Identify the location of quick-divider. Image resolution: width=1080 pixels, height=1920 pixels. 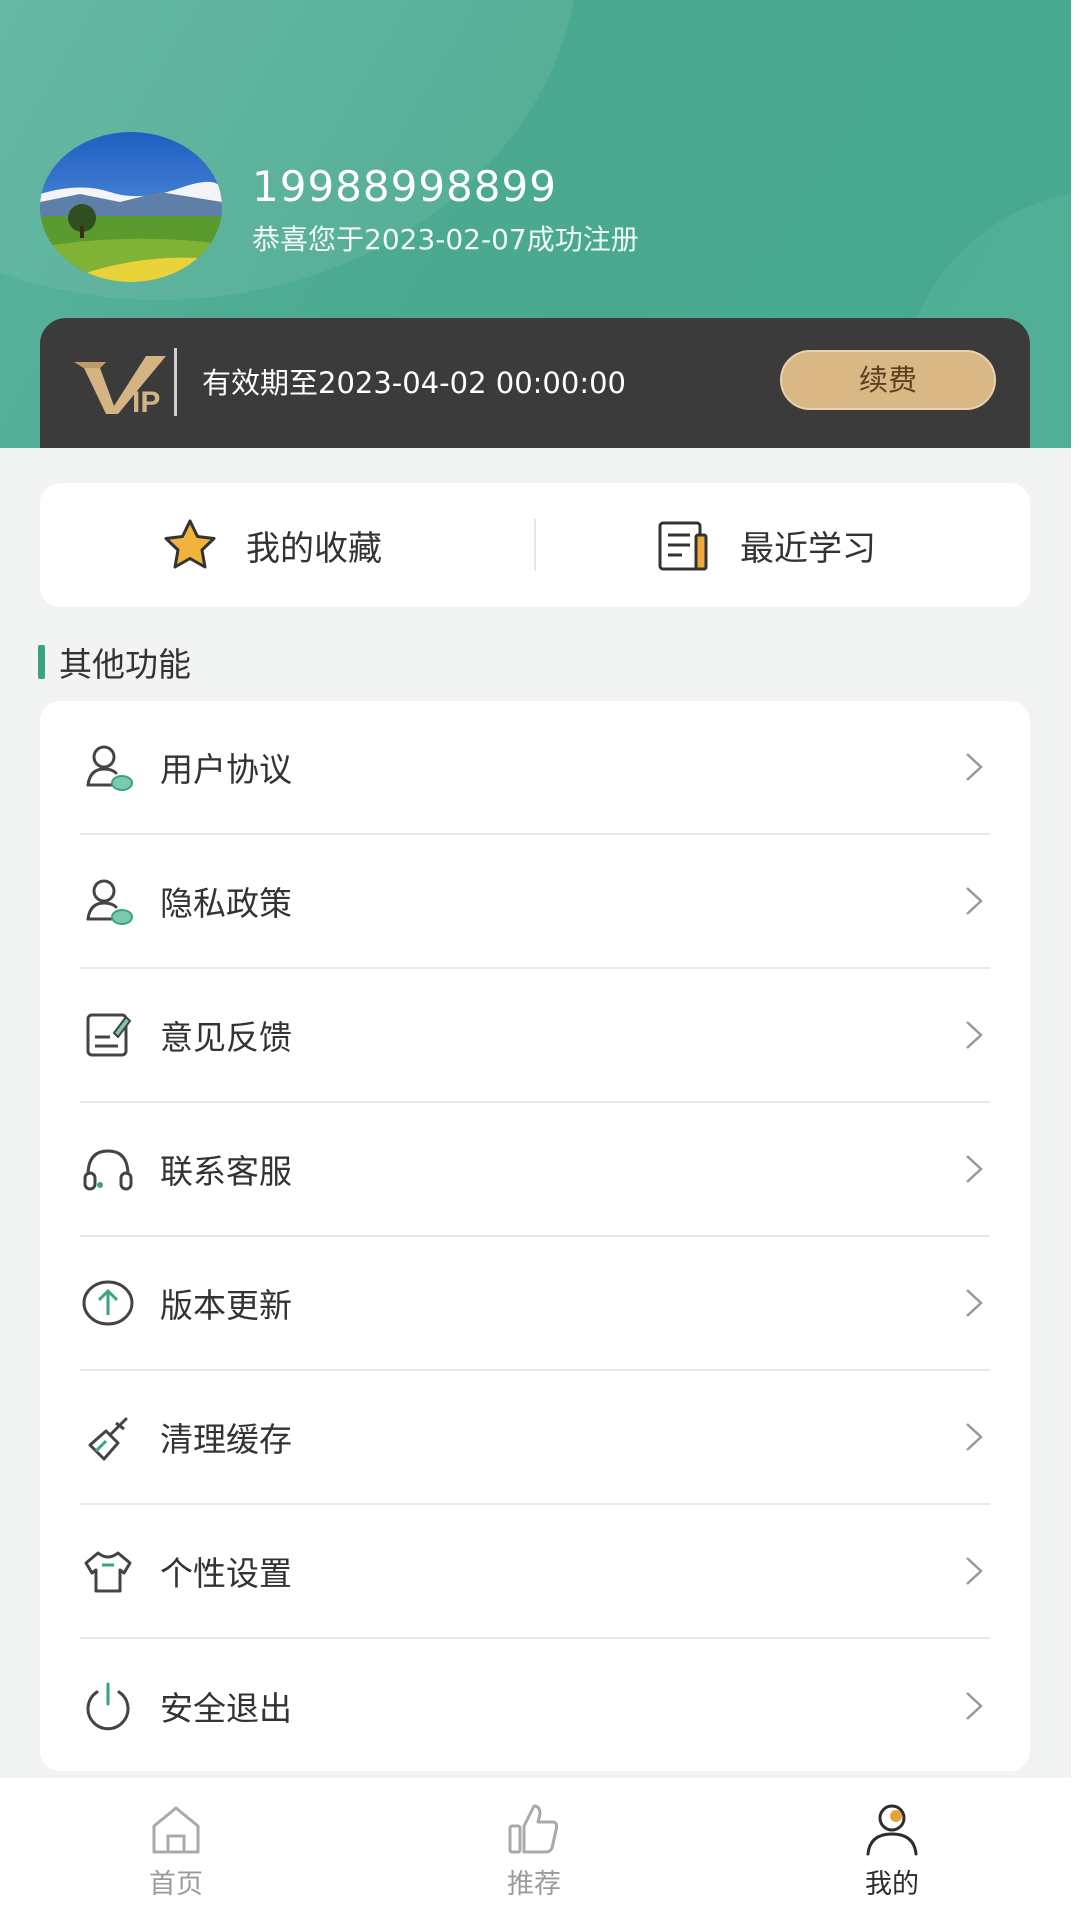
(535, 545).